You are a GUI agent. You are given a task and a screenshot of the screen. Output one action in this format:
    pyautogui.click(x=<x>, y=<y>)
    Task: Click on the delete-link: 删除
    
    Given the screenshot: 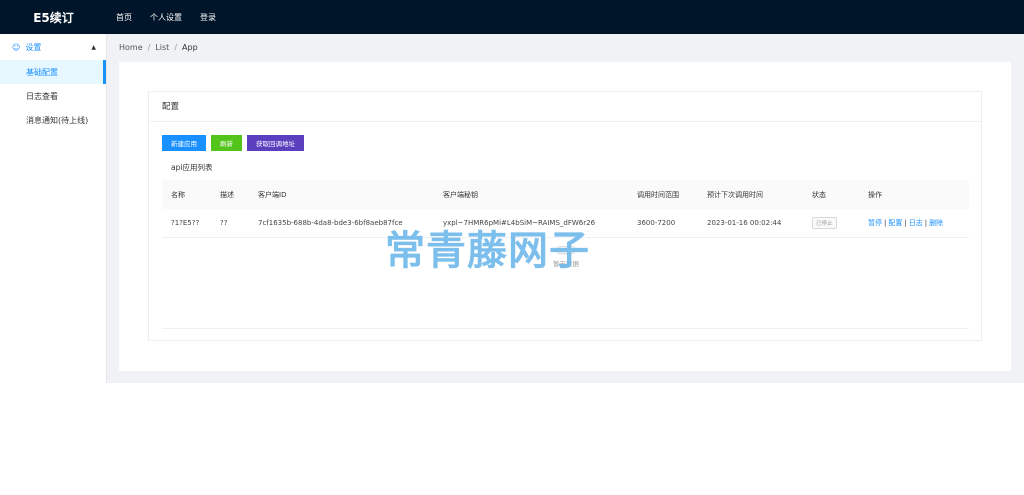 What is the action you would take?
    pyautogui.click(x=936, y=223)
    